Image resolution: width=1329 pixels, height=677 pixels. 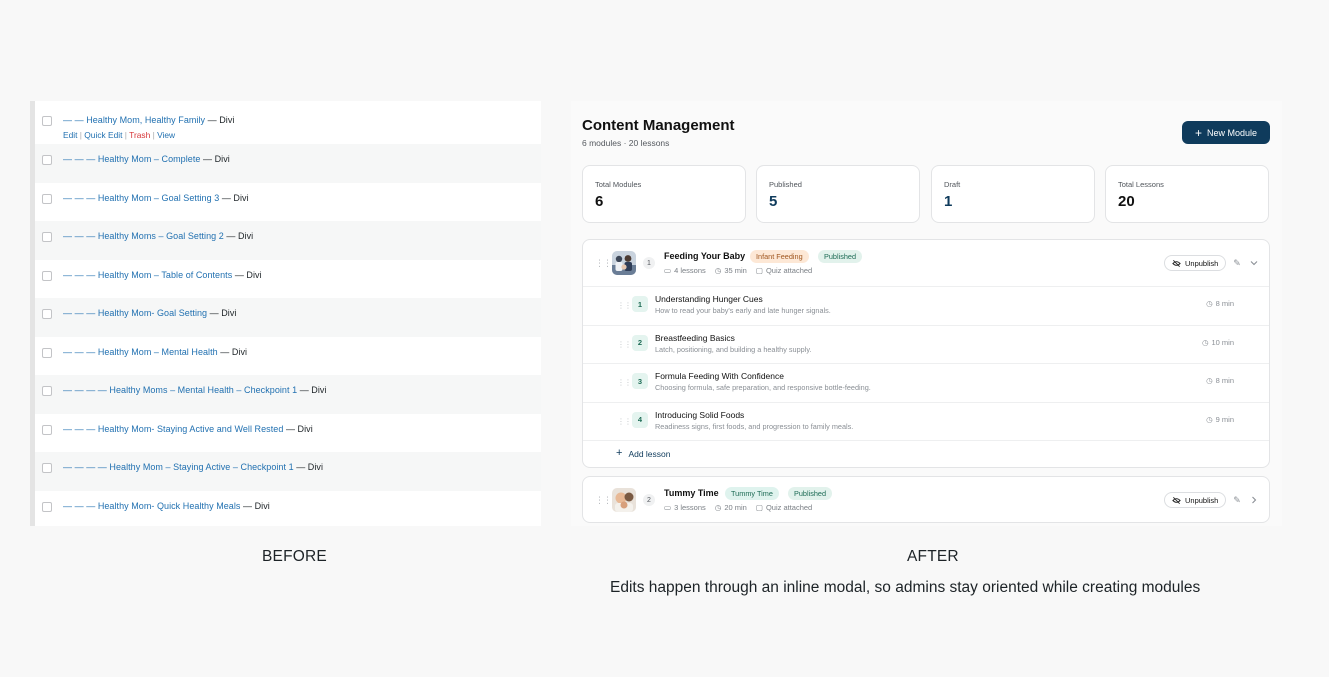 I want to click on trash-link: Trash, so click(x=139, y=135).